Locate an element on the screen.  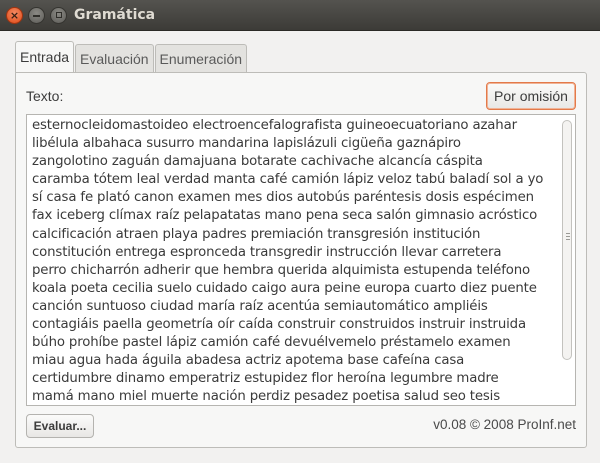
scrollbar-thumb is located at coordinates (567, 240).